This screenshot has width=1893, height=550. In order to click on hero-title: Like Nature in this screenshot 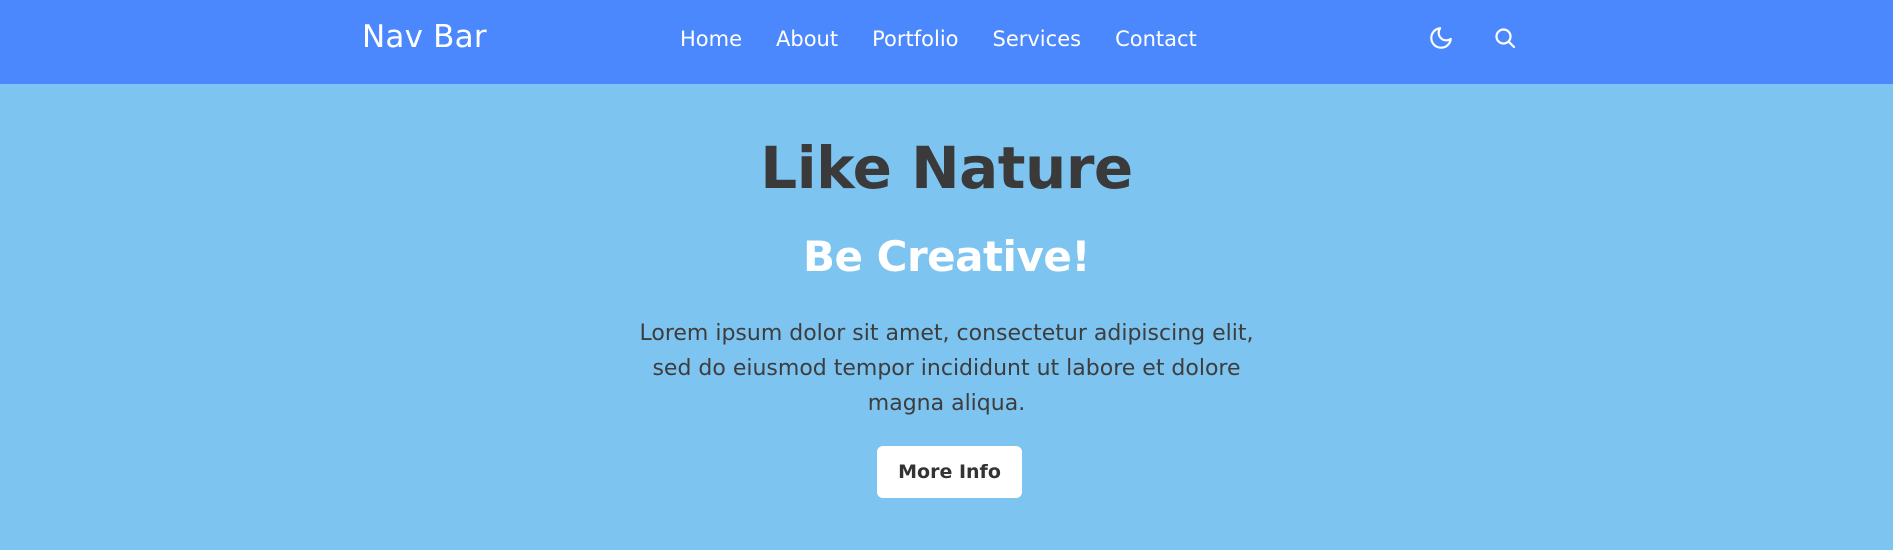, I will do `click(946, 168)`.